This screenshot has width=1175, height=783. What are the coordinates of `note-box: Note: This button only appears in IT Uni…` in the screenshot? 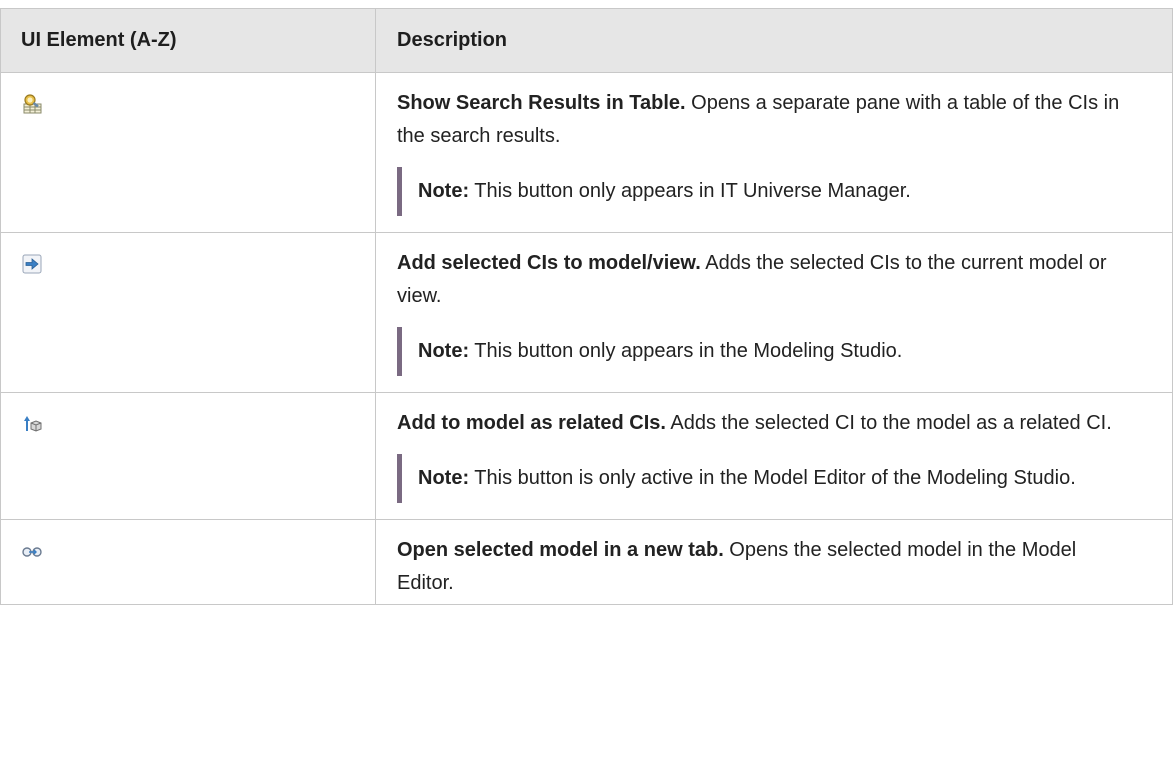 It's located at (764, 191).